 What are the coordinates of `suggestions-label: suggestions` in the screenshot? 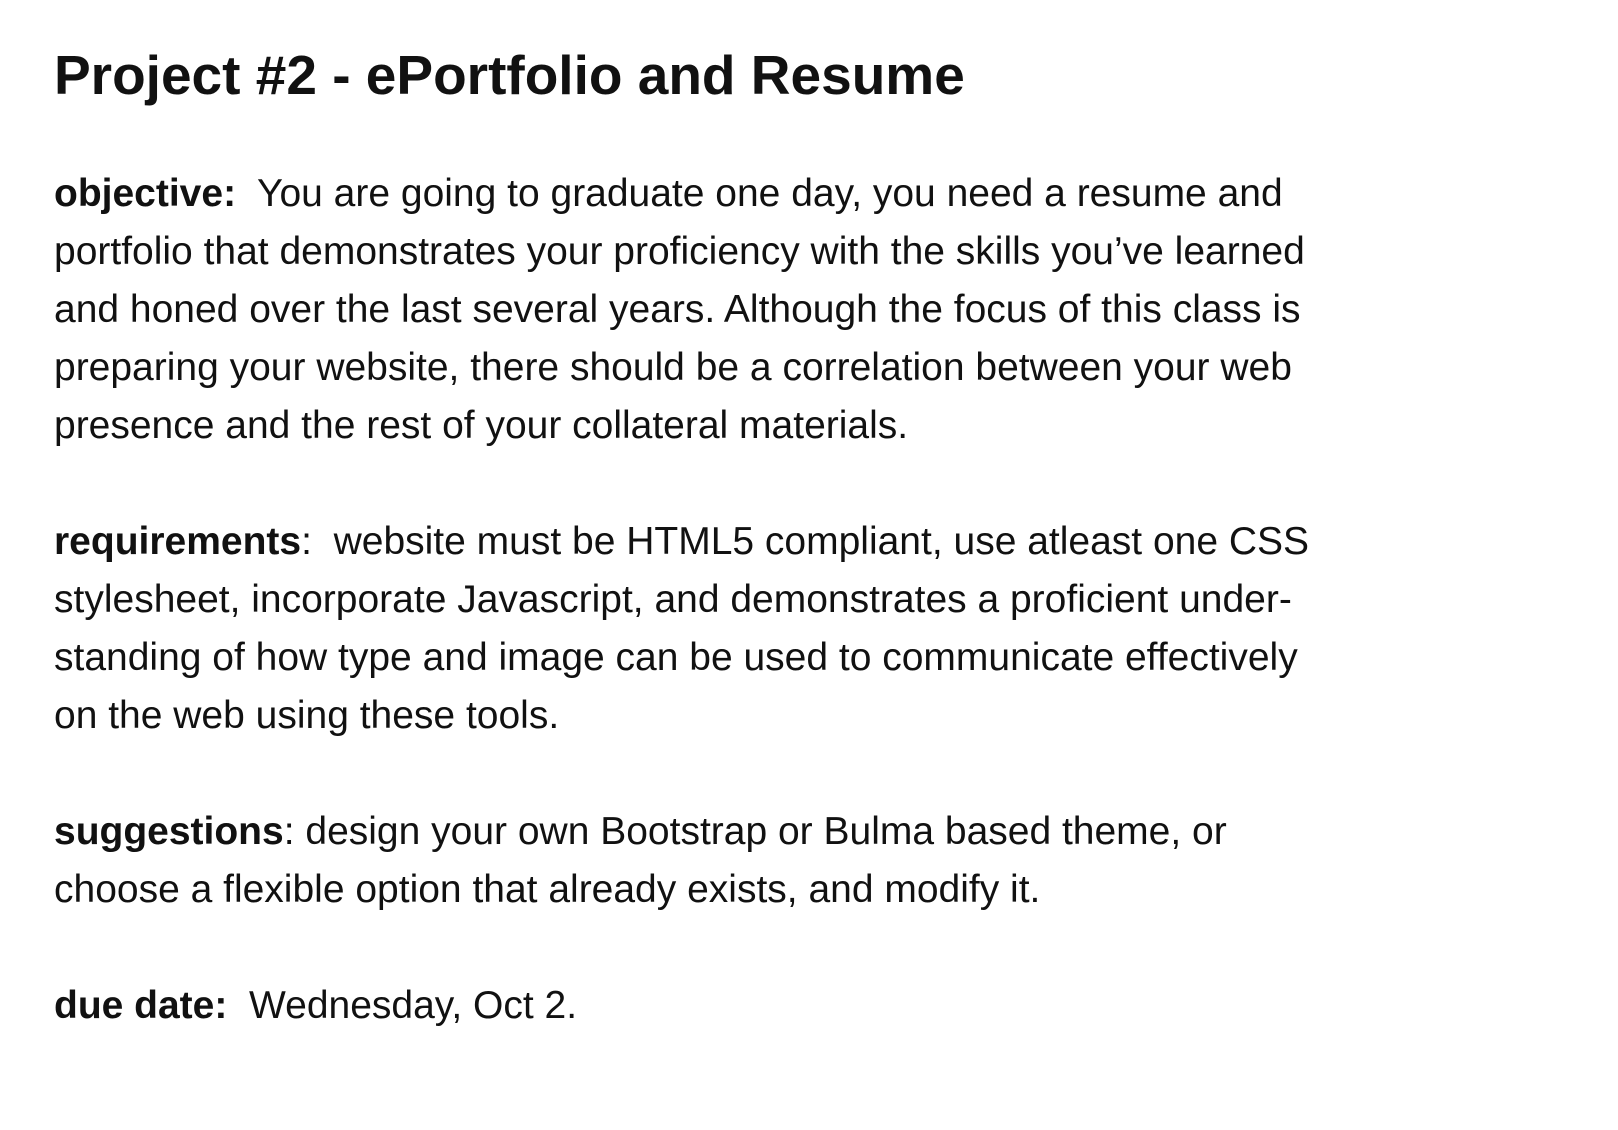 It's located at (169, 831).